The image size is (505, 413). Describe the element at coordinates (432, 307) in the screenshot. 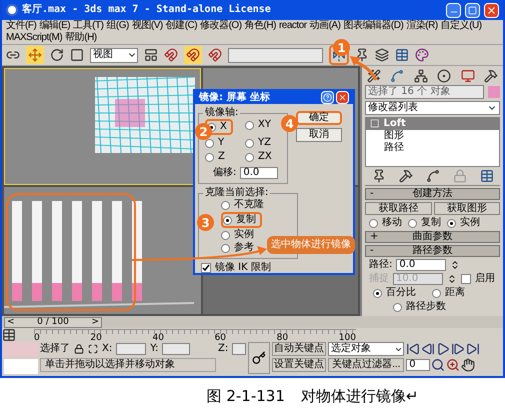

I see `radio-button: 路径步数` at that location.